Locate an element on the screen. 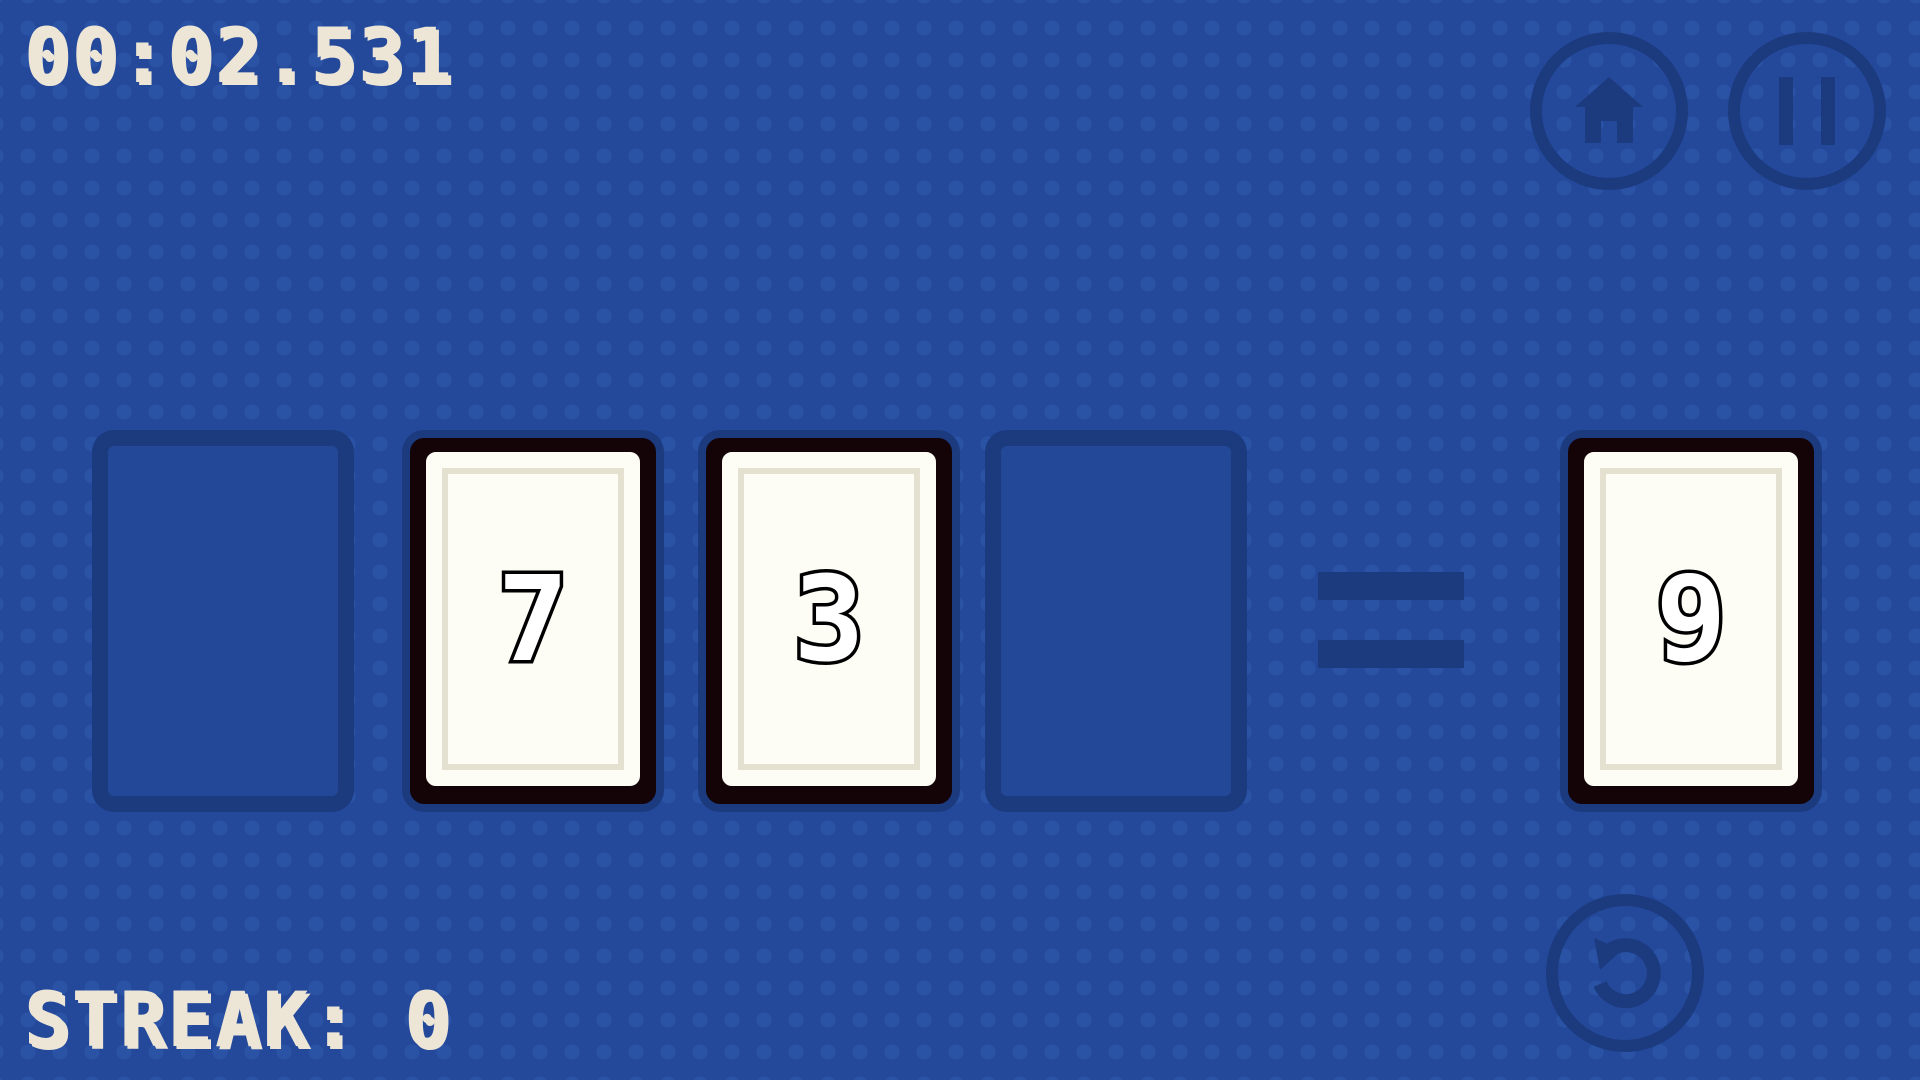 The height and width of the screenshot is (1080, 1920). card-slot-3: 3 is located at coordinates (829, 621).